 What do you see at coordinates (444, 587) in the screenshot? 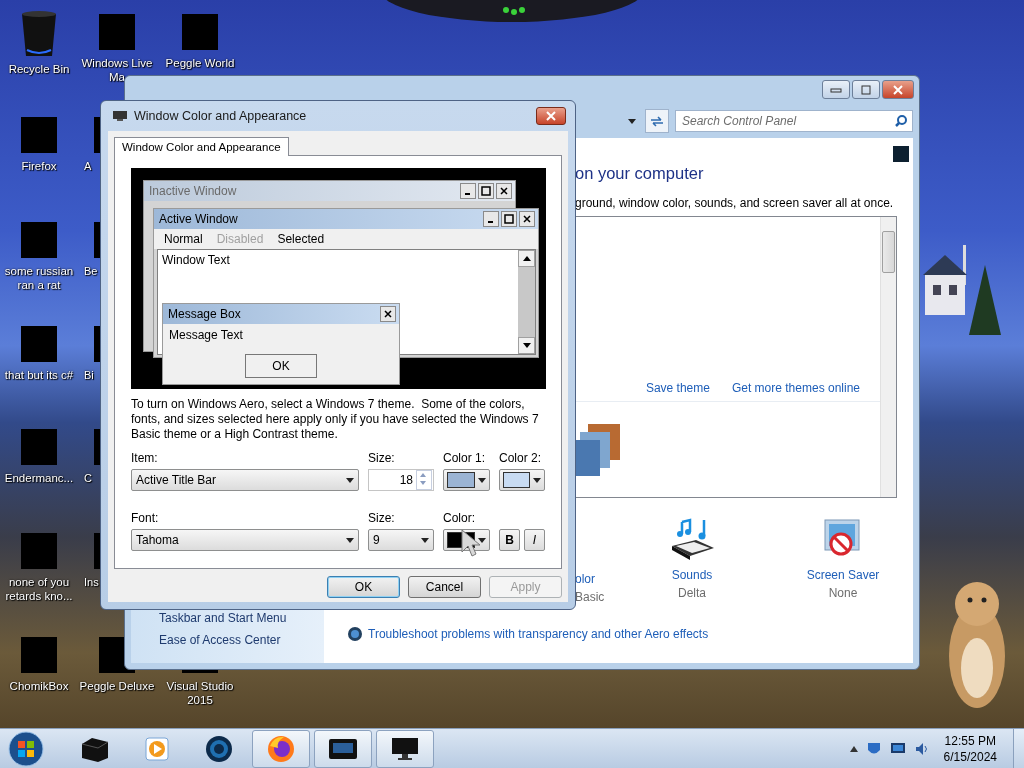
I see `dialog-button: Cancel` at bounding box center [444, 587].